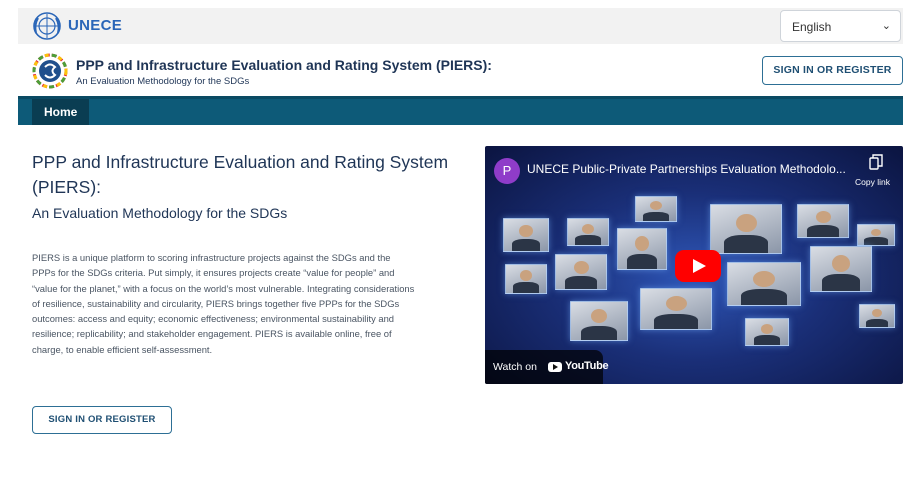 This screenshot has height=486, width=903. I want to click on channel-avatar: P, so click(507, 171).